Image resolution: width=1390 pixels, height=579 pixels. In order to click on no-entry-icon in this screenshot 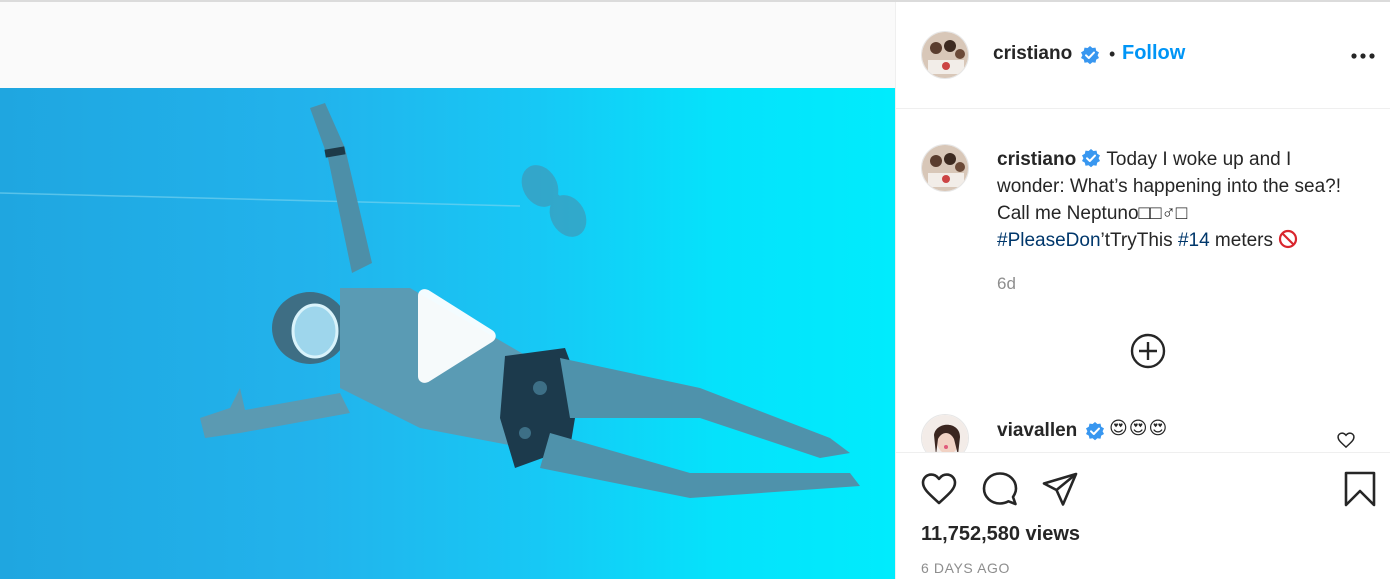, I will do `click(1288, 239)`.